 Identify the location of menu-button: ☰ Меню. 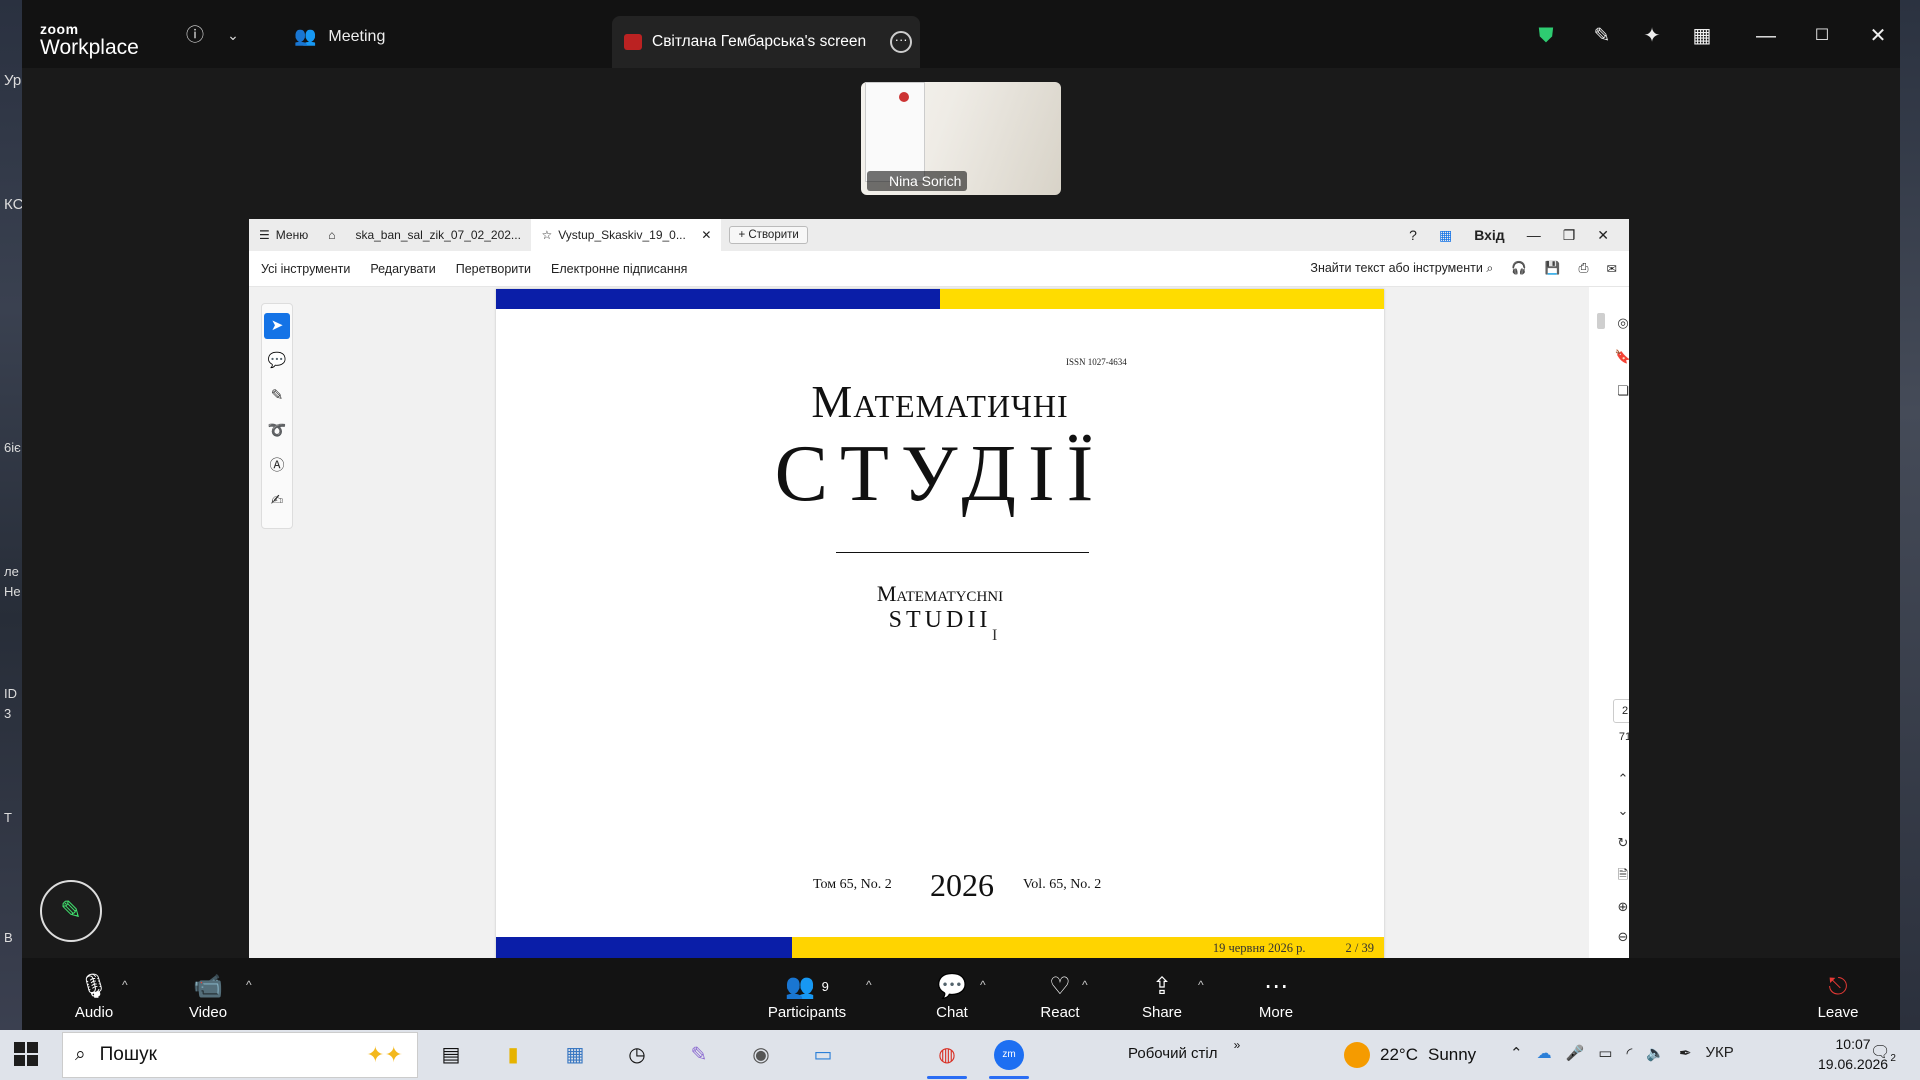
(283, 235).